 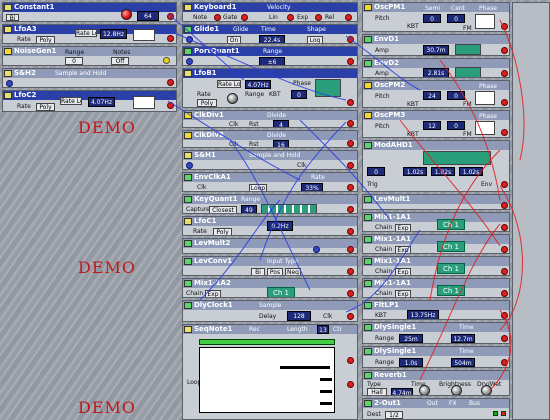 What do you see at coordinates (270, 119) in the screenshot?
I see `module-clk-div1: ClkDiv1 Divide Clk Rst 4` at bounding box center [270, 119].